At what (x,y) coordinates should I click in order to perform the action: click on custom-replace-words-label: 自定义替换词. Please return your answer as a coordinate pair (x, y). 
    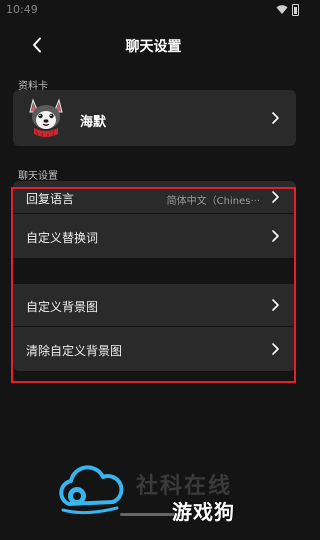
    Looking at the image, I should click on (62, 238).